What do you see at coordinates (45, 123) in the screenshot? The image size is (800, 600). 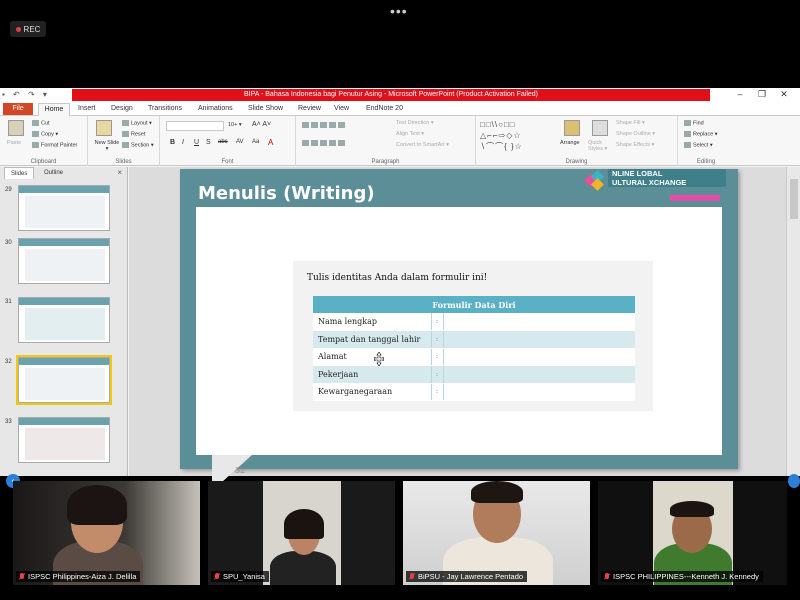 I see `cut-label: Cut` at bounding box center [45, 123].